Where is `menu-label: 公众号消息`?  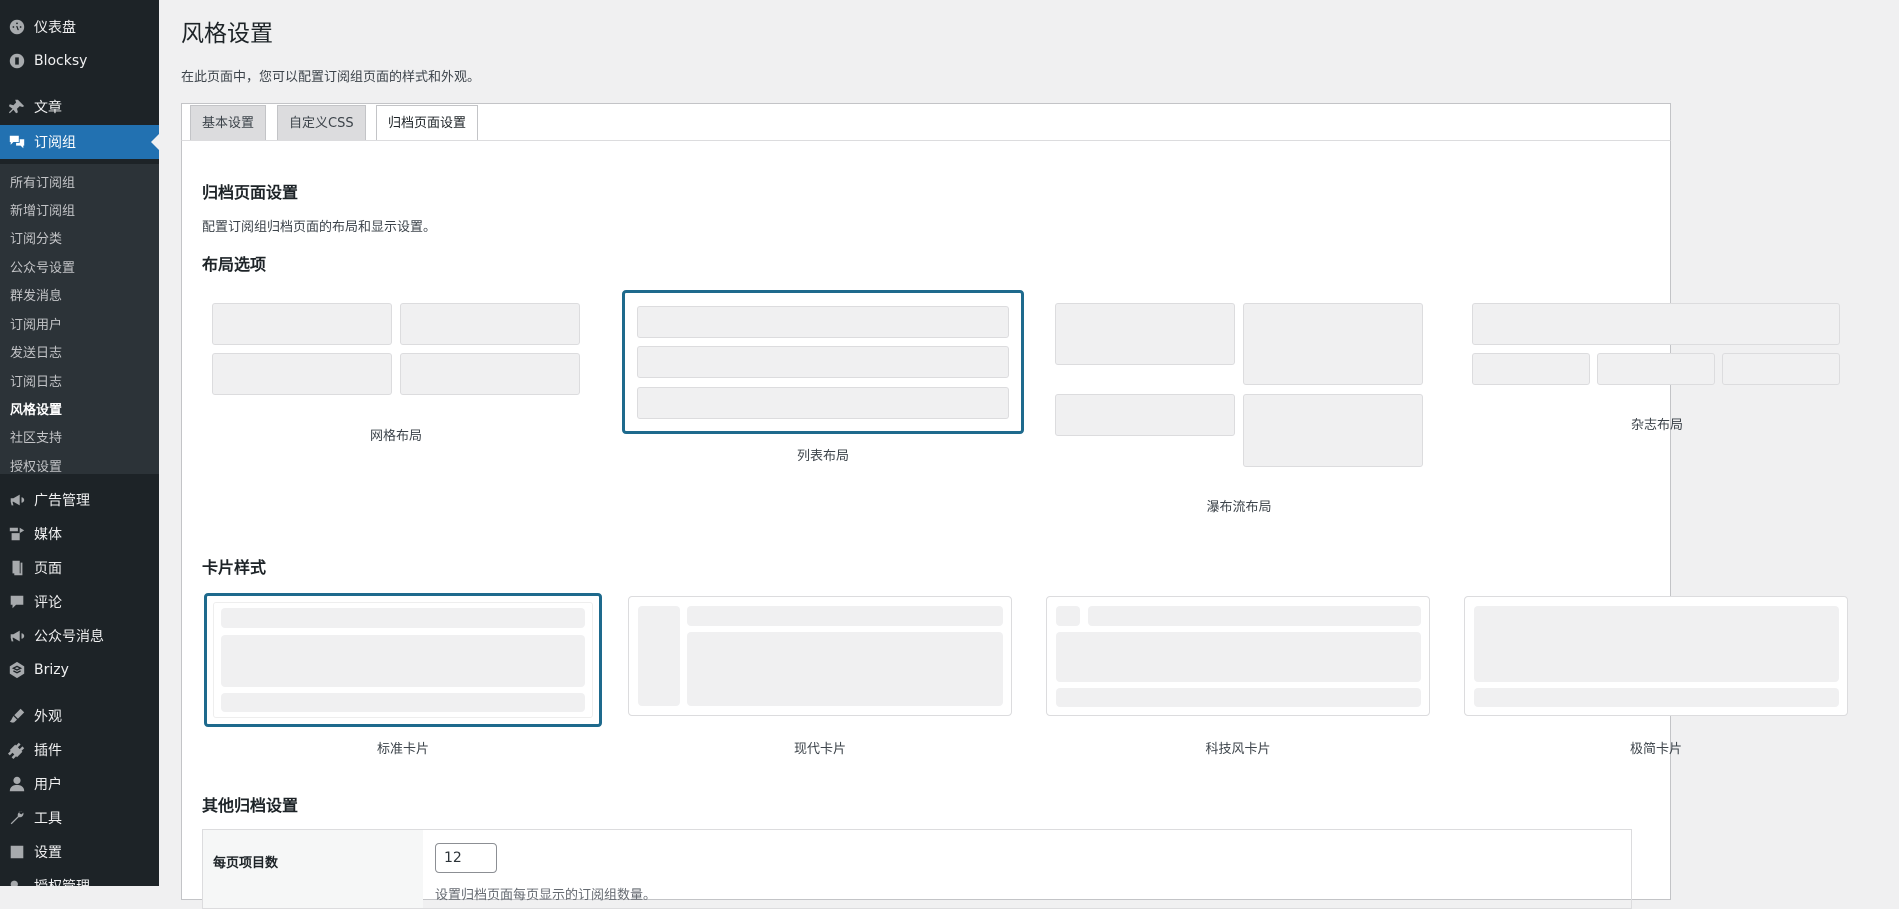 menu-label: 公众号消息 is located at coordinates (69, 637).